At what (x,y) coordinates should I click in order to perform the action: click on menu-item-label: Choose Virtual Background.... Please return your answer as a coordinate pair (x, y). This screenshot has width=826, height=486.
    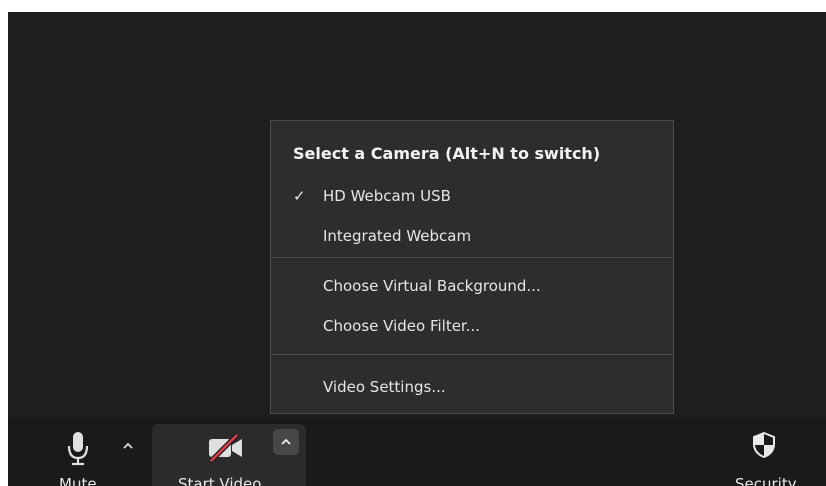
    Looking at the image, I should click on (432, 286).